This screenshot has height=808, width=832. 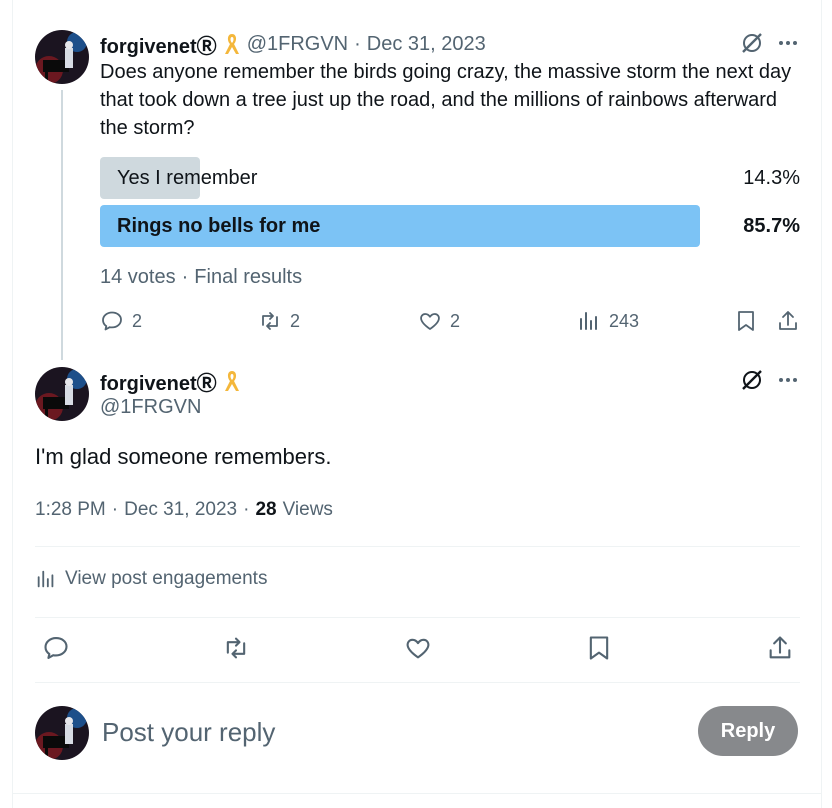 What do you see at coordinates (455, 320) in the screenshot?
I see `like-count: 2` at bounding box center [455, 320].